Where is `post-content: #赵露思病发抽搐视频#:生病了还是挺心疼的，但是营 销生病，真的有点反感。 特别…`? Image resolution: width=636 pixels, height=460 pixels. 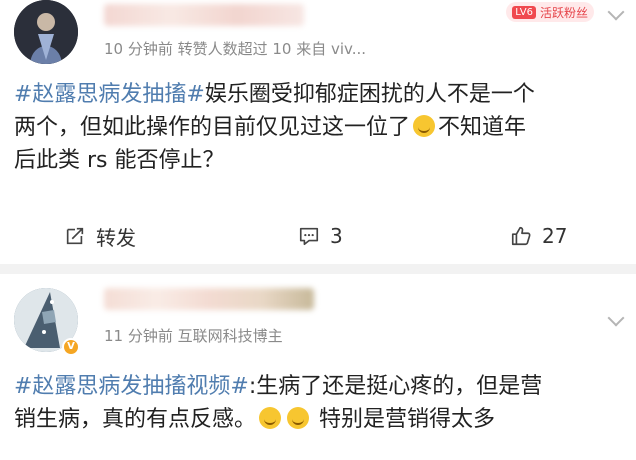 post-content: #赵露思病发抽搐视频#:生病了还是挺心疼的，但是营 销生病，真的有点反感。 特别… is located at coordinates (318, 403).